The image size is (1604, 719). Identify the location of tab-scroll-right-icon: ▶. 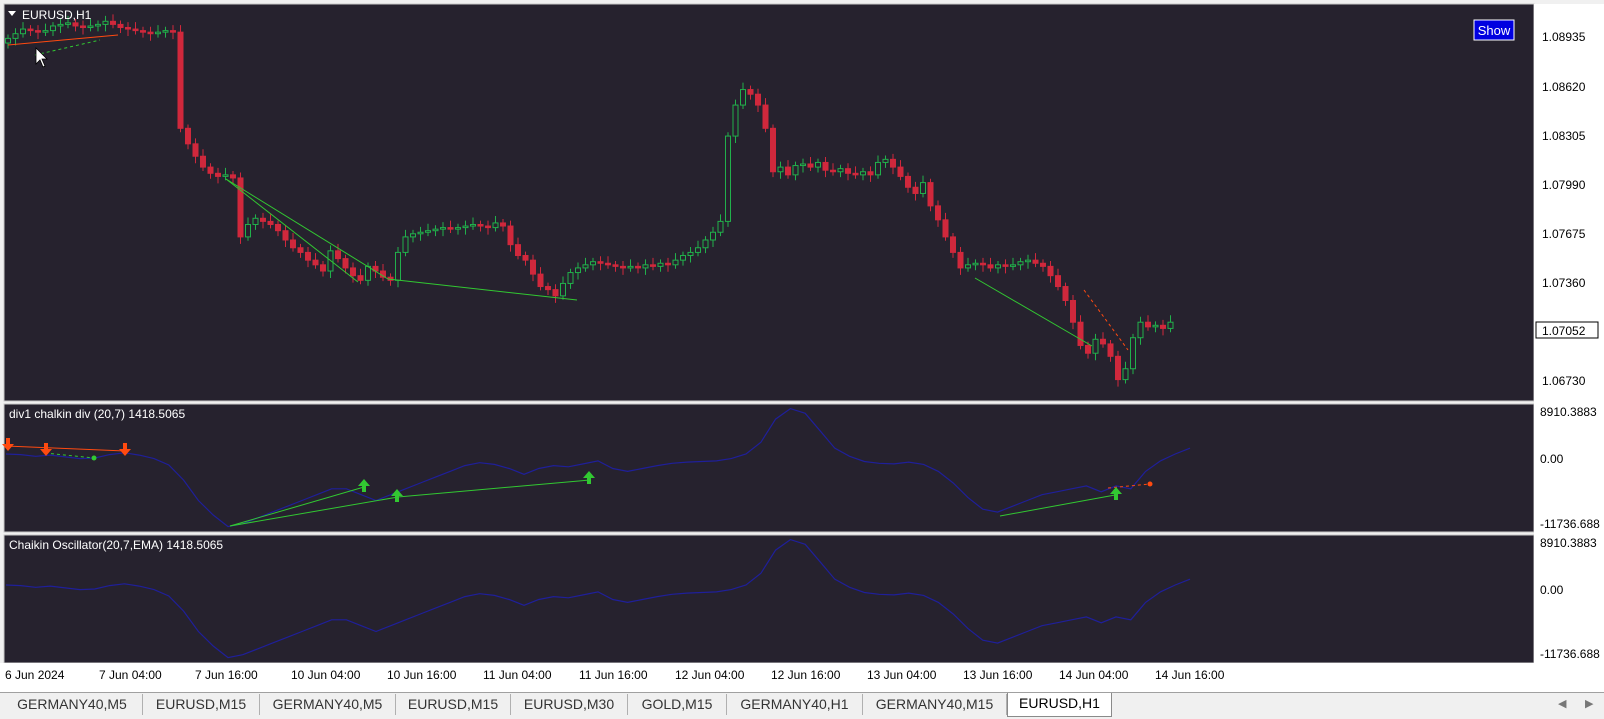
(1589, 703).